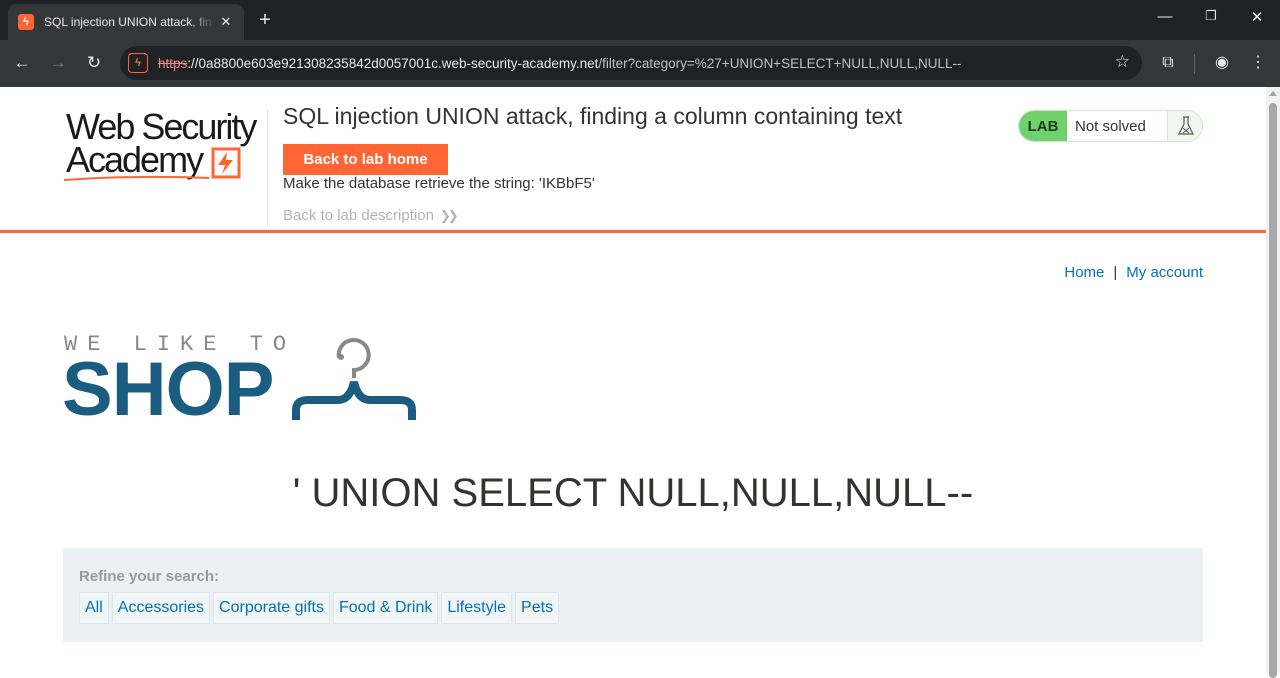 The width and height of the screenshot is (1280, 678). Describe the element at coordinates (1043, 126) in the screenshot. I see `lab-badge: LAB` at that location.